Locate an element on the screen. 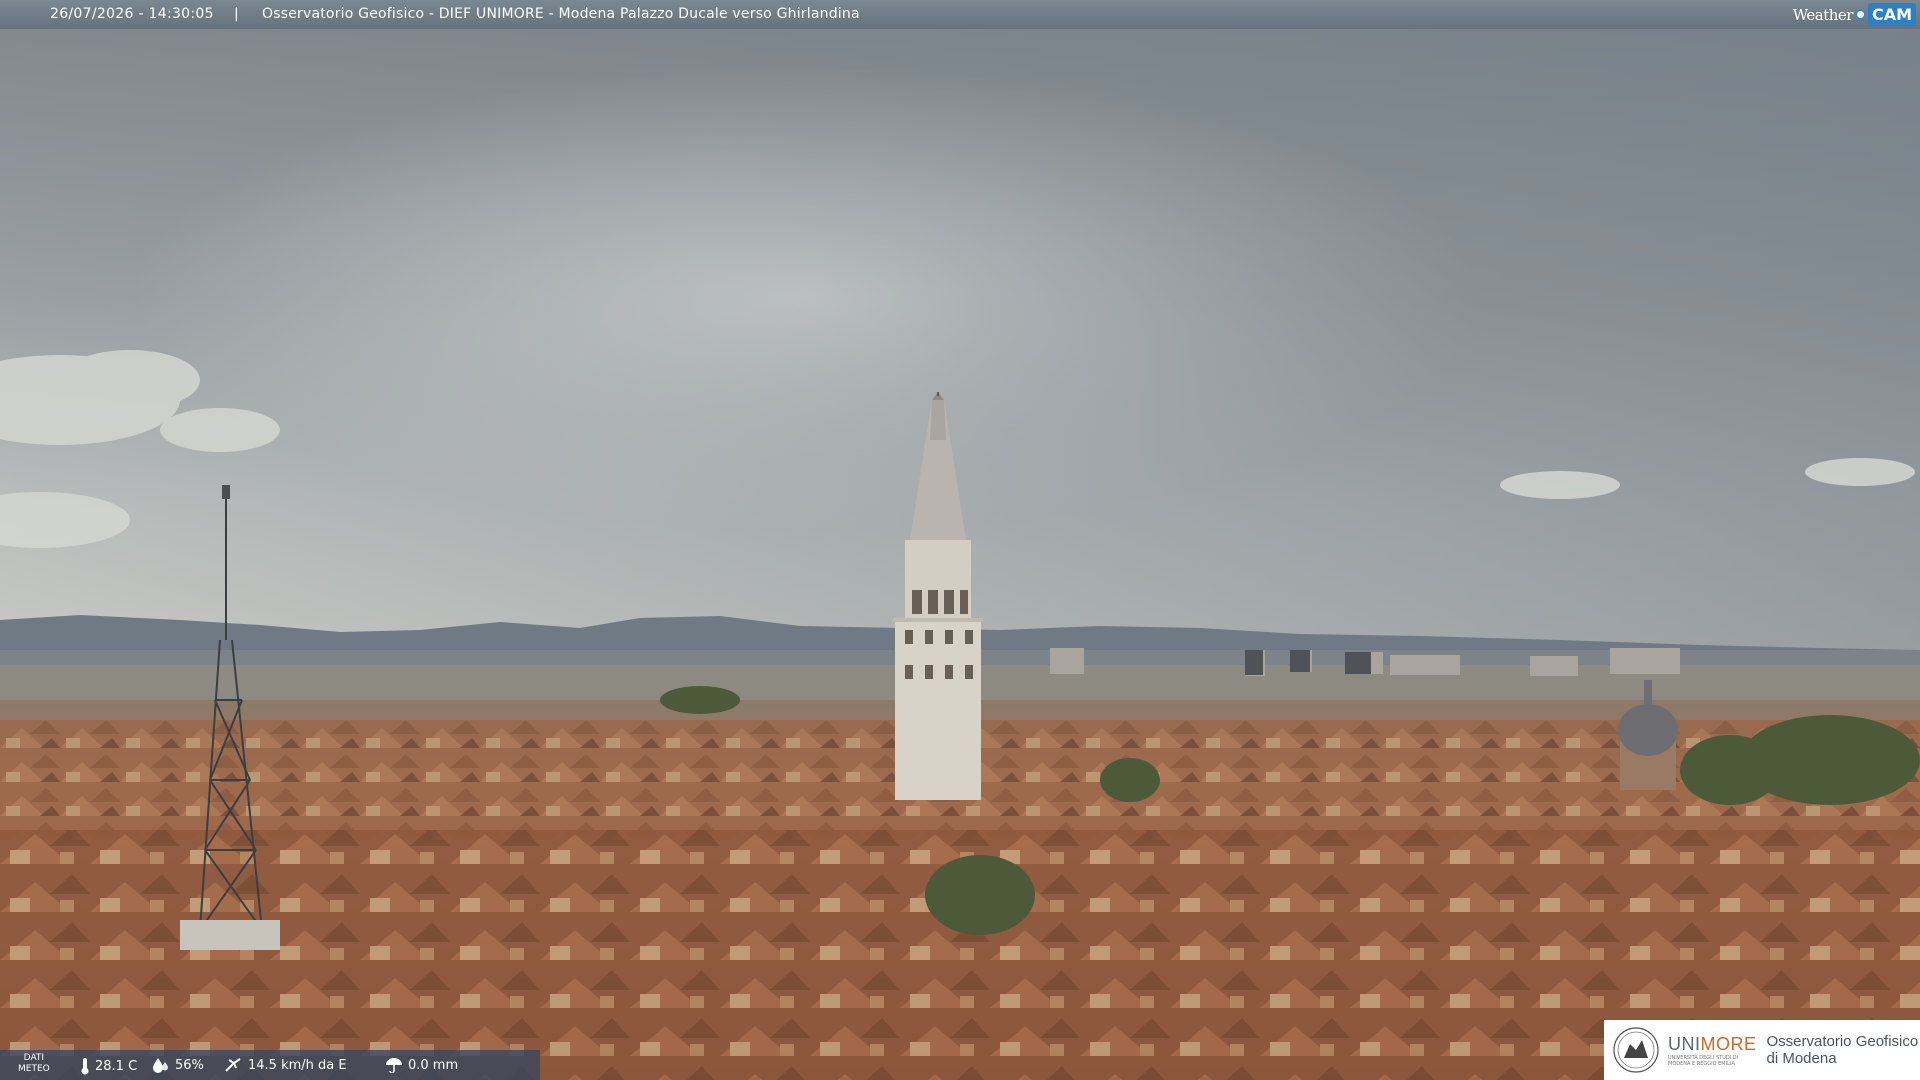 The height and width of the screenshot is (1080, 1920). temperature-readout: 28.1 C is located at coordinates (108, 1066).